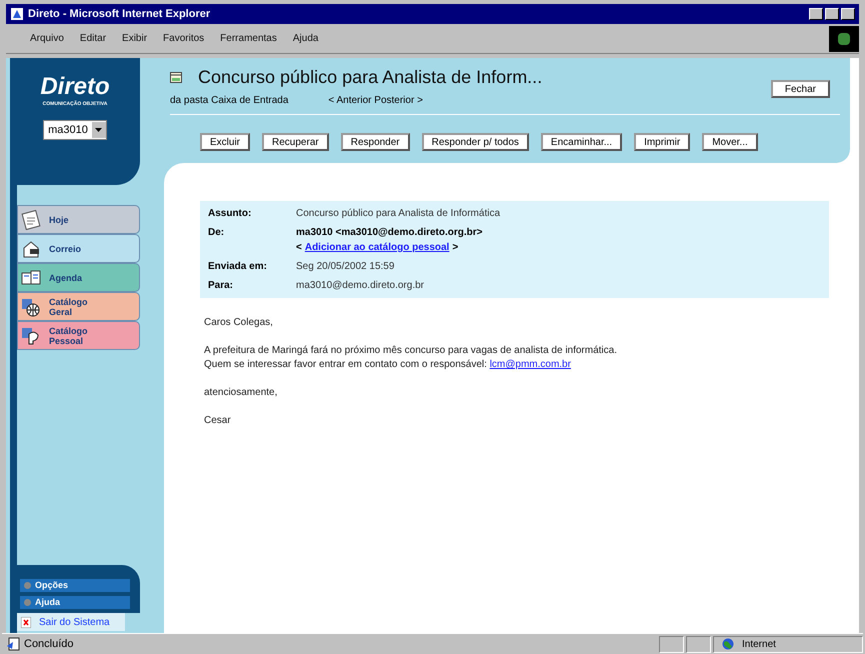  Describe the element at coordinates (241, 393) in the screenshot. I see `body-paragraph: atenciosamente,` at that location.